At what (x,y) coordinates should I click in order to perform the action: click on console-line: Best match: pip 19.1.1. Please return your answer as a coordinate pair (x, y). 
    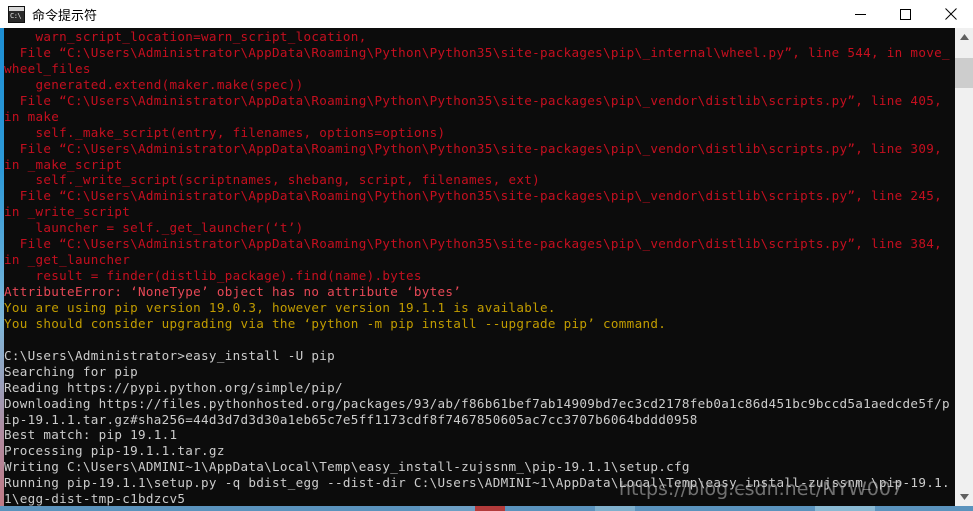
    Looking at the image, I should click on (91, 435).